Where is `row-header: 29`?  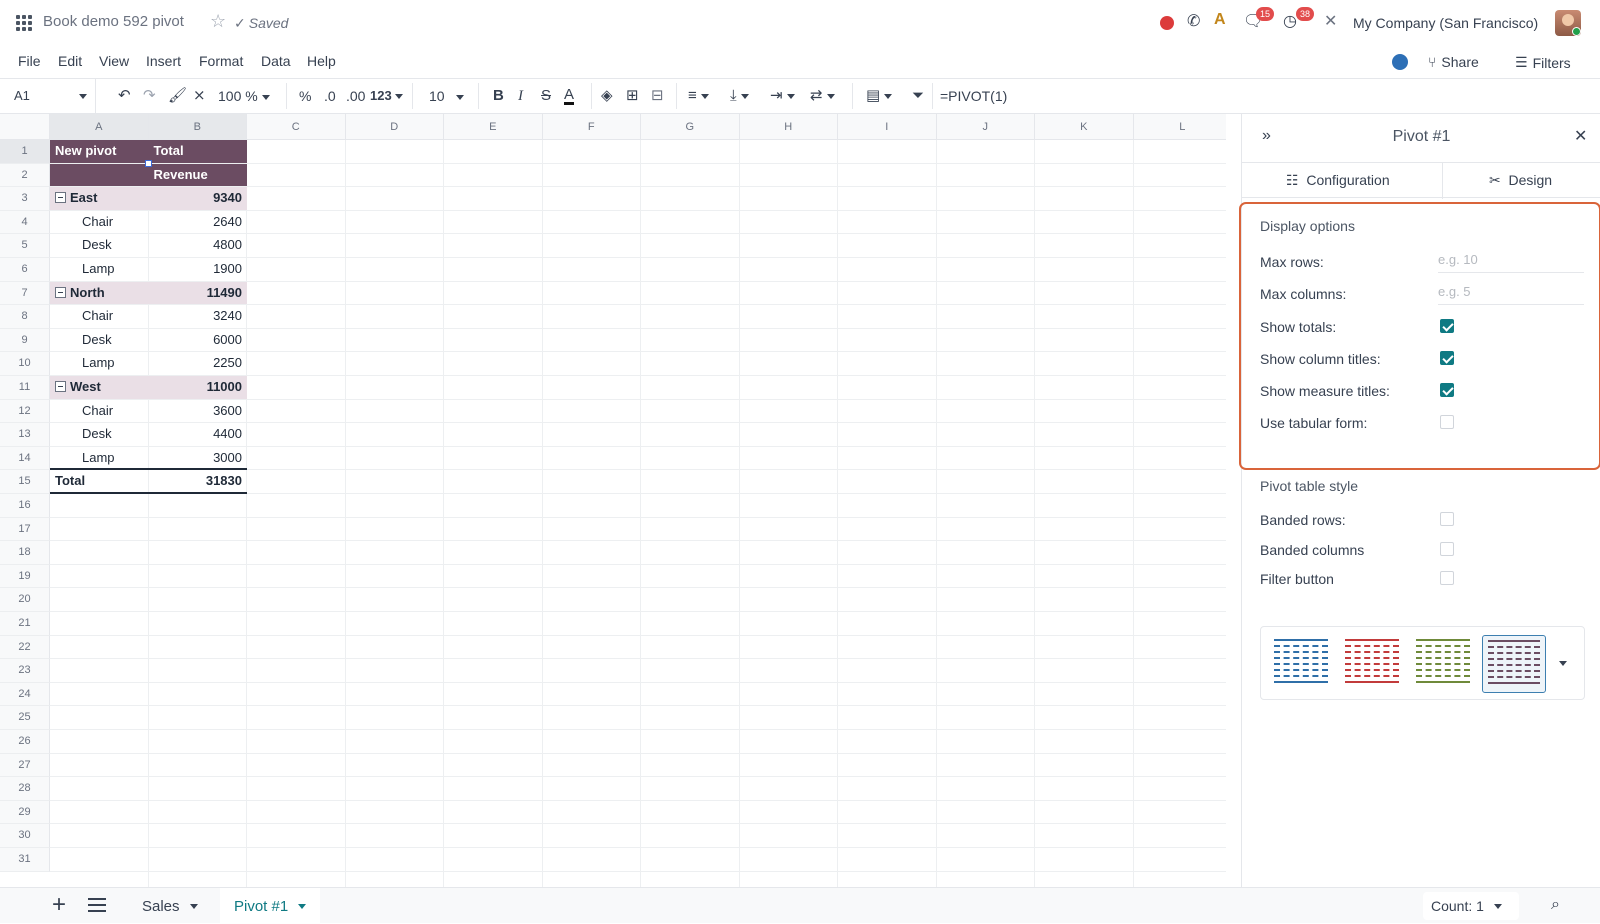
row-header: 29 is located at coordinates (25, 812).